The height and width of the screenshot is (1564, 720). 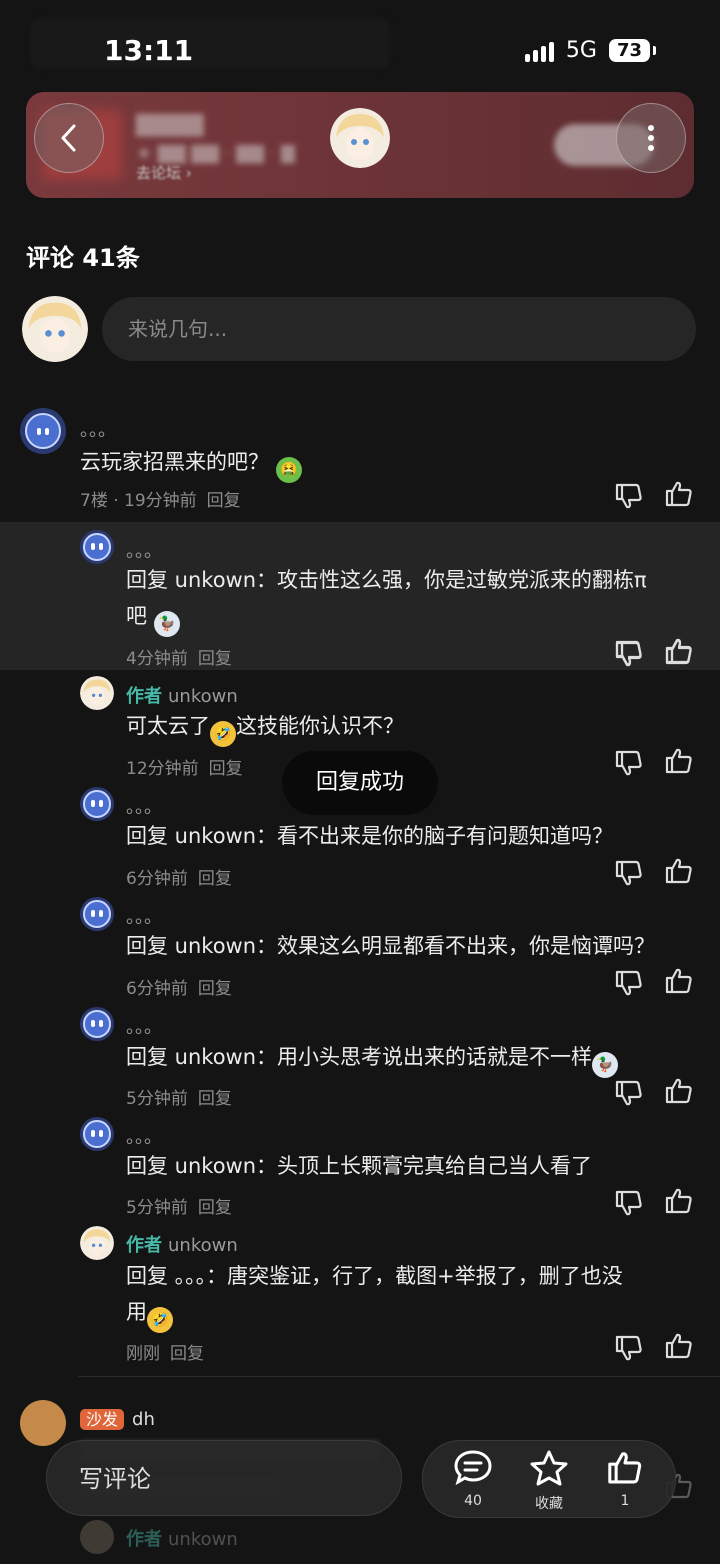 I want to click on toast-message: 回复成功, so click(x=360, y=783).